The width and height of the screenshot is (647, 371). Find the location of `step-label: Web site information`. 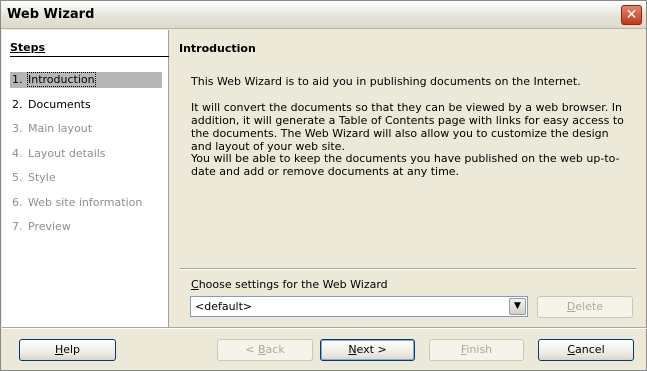

step-label: Web site information is located at coordinates (85, 202).